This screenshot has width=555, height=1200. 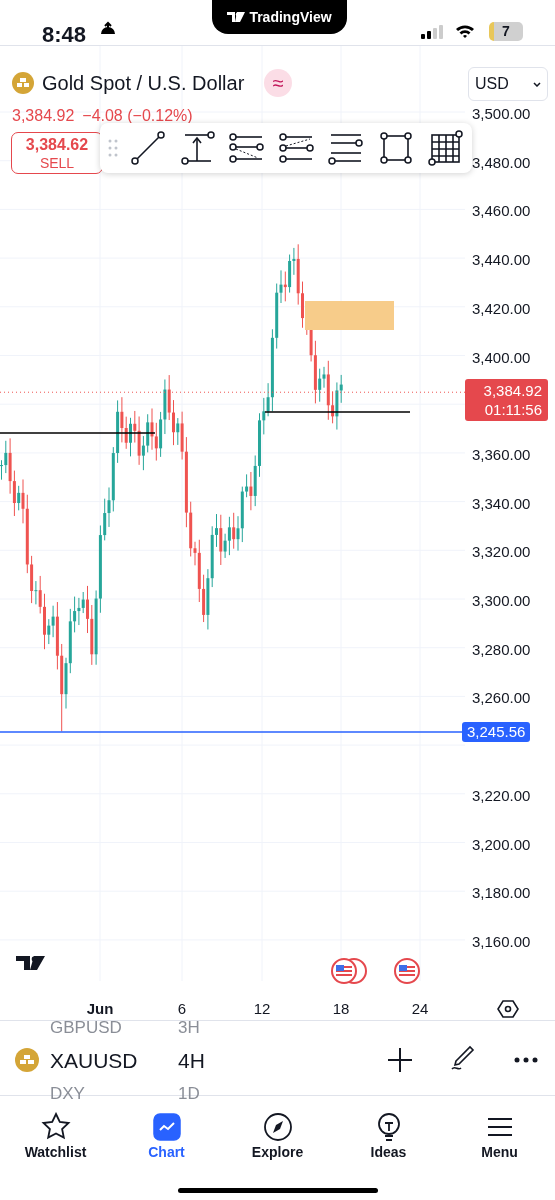 What do you see at coordinates (420, 1009) in the screenshot?
I see `date-label: 24` at bounding box center [420, 1009].